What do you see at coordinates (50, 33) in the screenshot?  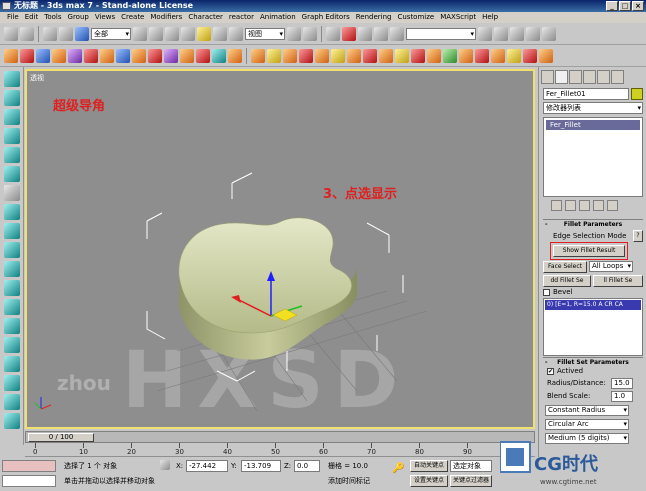 I see `link-icon` at bounding box center [50, 33].